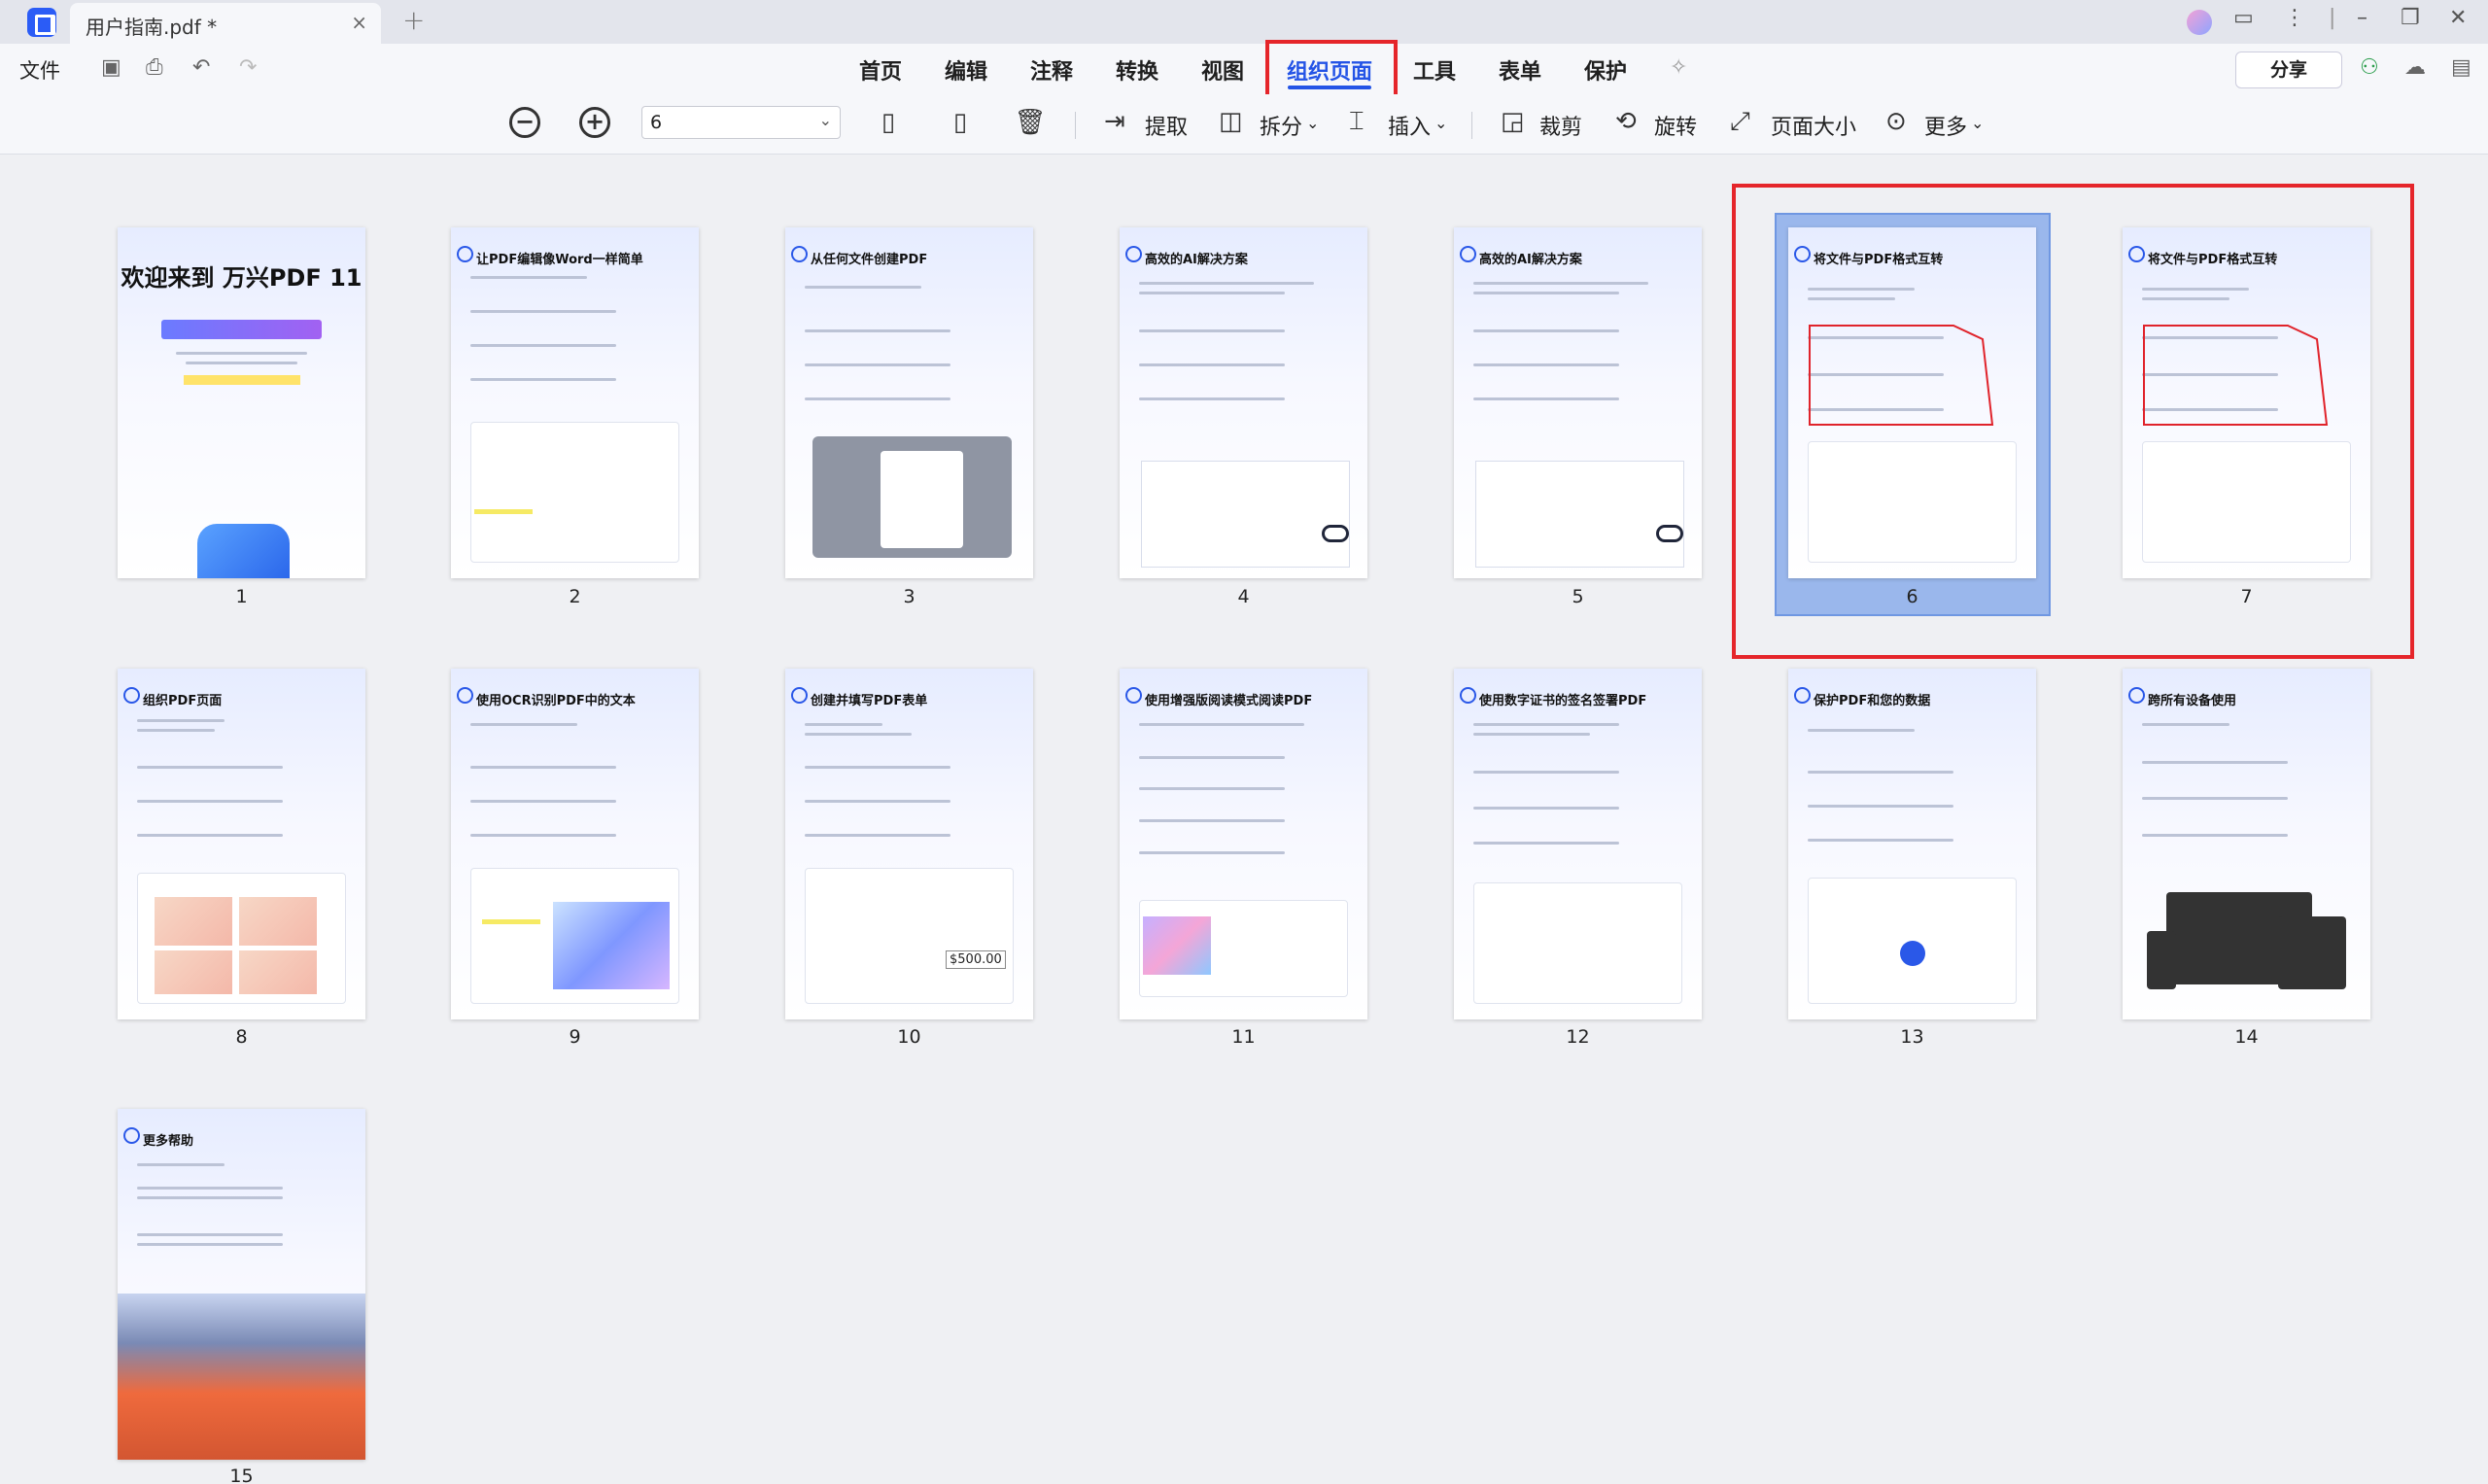 Image resolution: width=2488 pixels, height=1484 pixels. Describe the element at coordinates (960, 122) in the screenshot. I see `rotate-right-page-icon: ▯` at that location.